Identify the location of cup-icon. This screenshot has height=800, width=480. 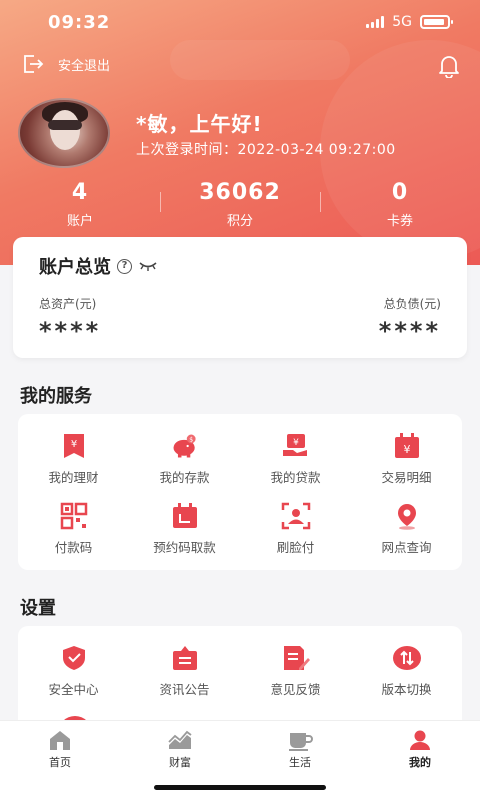
(301, 742).